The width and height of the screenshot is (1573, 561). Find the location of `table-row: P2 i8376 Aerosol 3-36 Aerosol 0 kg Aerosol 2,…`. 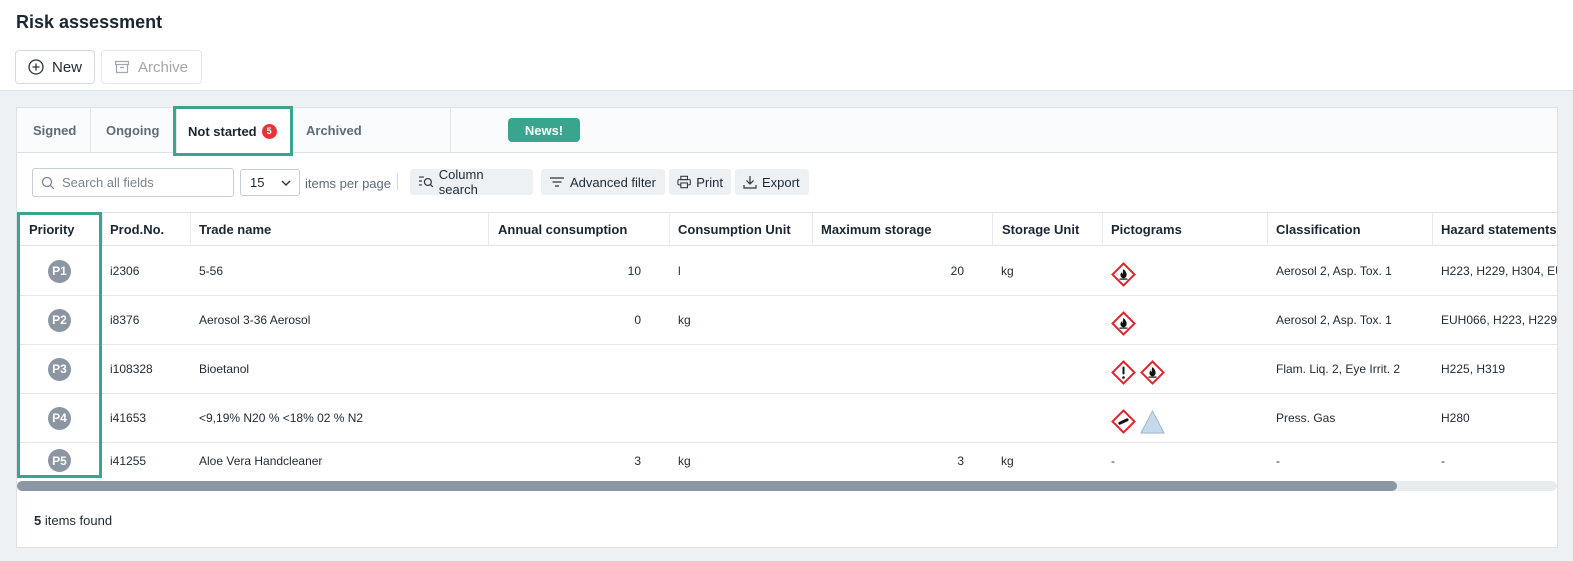

table-row: P2 i8376 Aerosol 3-36 Aerosol 0 kg Aerosol 2,… is located at coordinates (787, 320).